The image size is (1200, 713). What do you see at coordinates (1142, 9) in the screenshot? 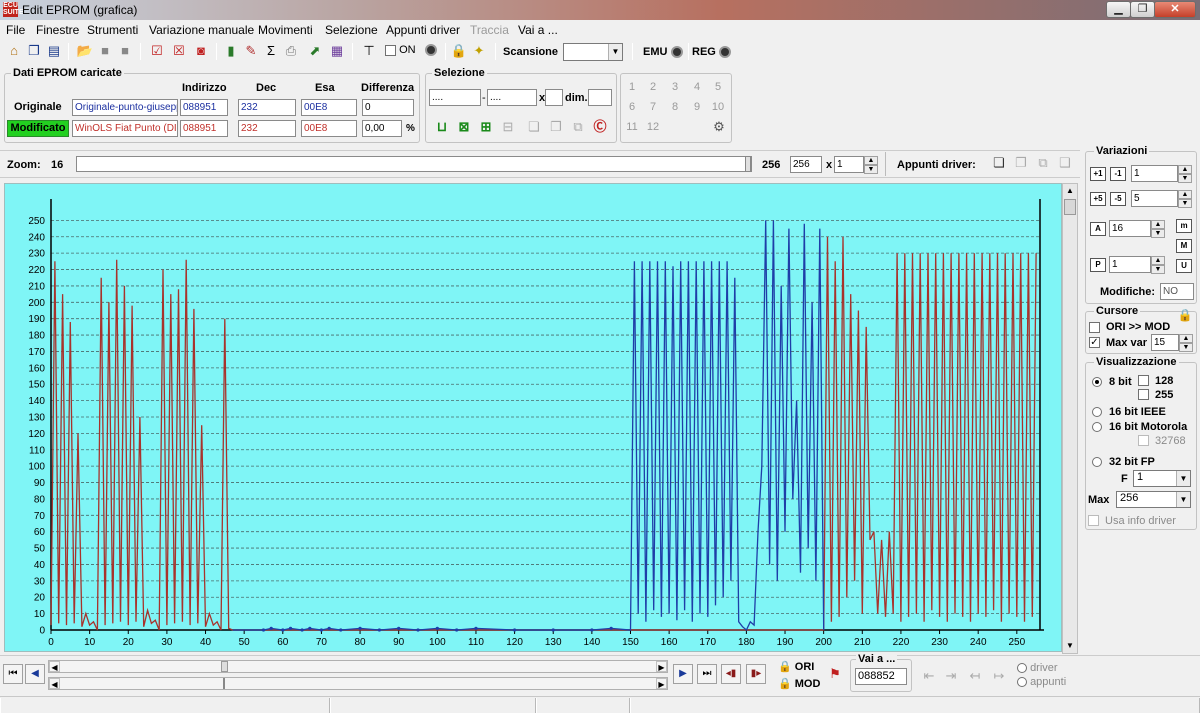
I see `maximize-button: ❐` at bounding box center [1142, 9].